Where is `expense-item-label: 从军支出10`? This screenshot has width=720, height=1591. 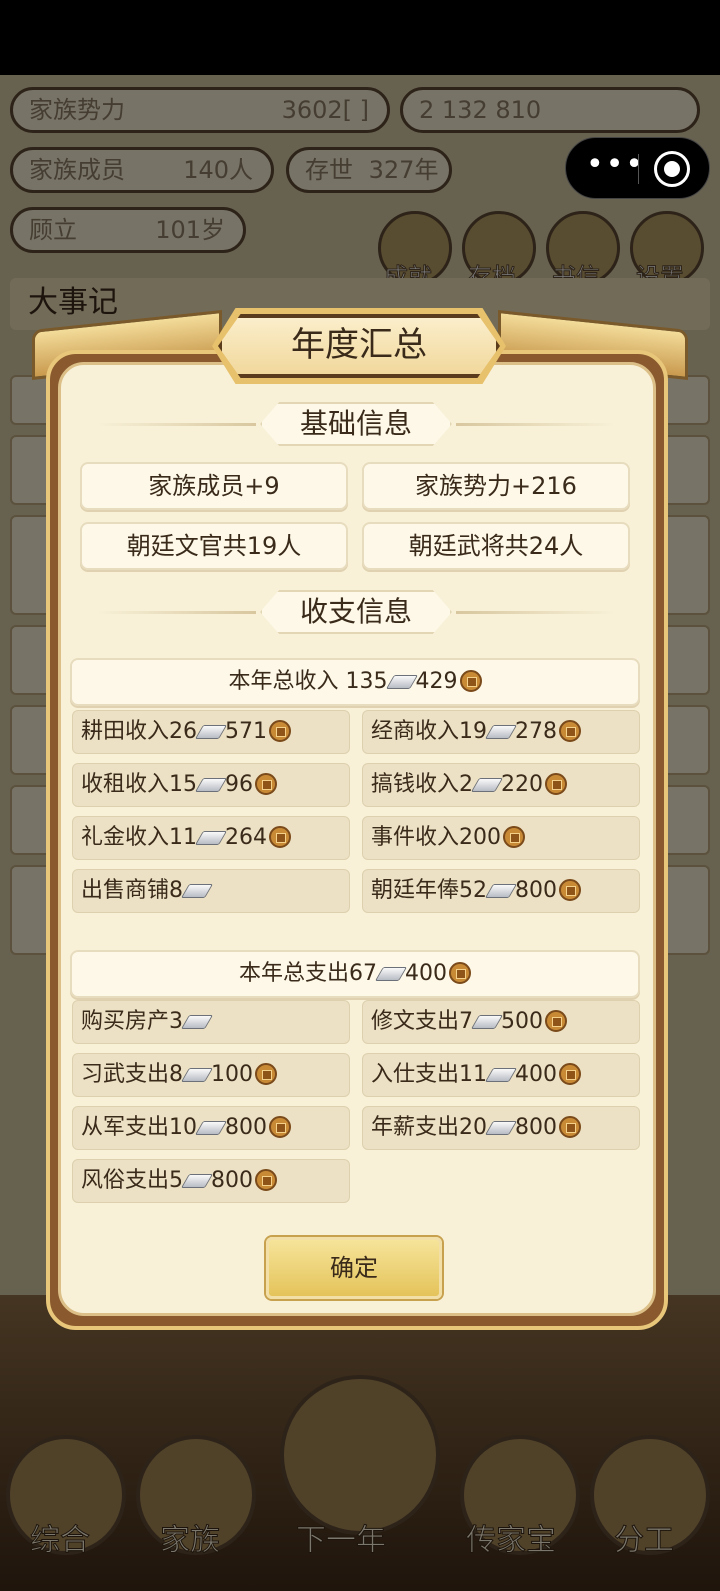 expense-item-label: 从军支出10 is located at coordinates (139, 1127).